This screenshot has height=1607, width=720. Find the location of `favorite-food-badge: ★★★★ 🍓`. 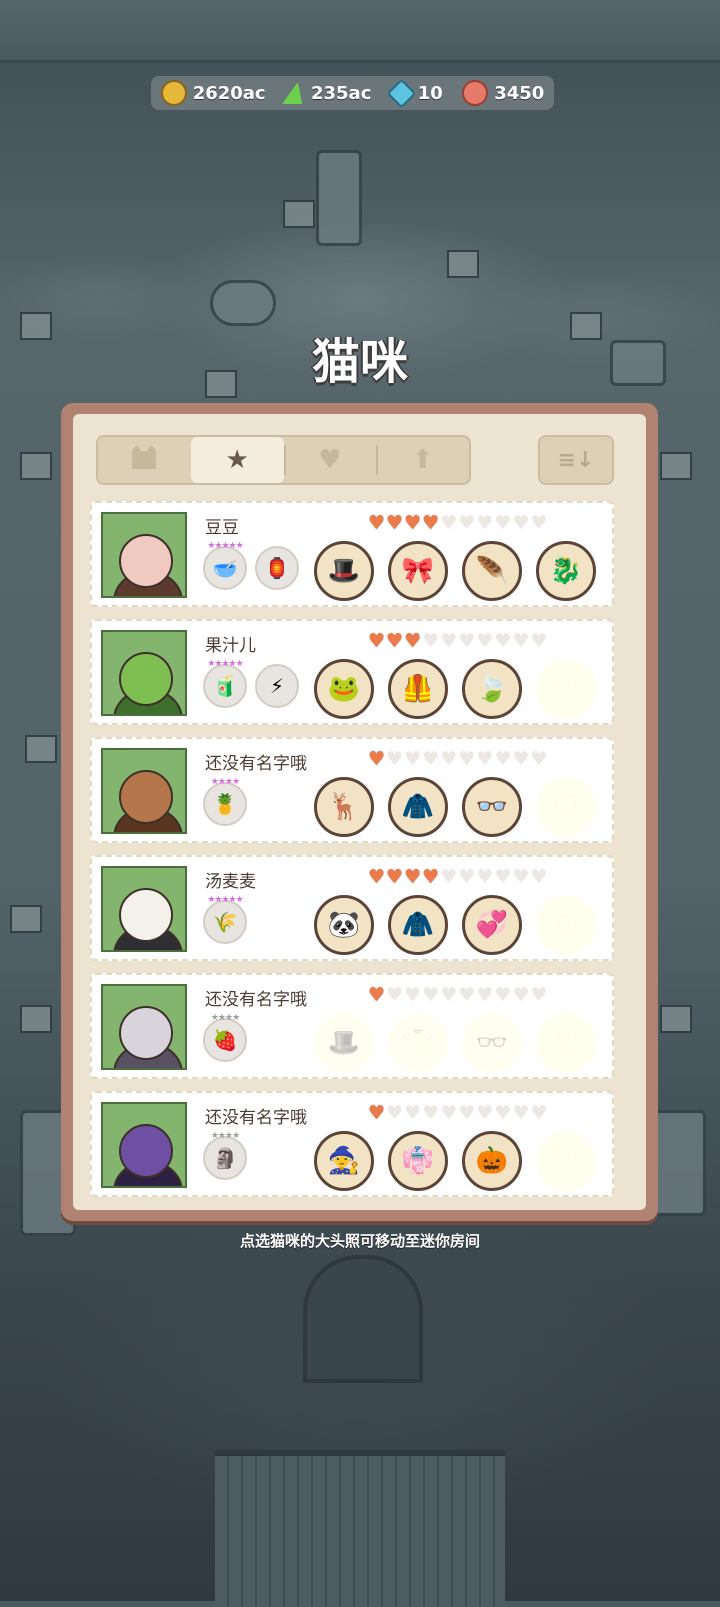

favorite-food-badge: ★★★★ 🍓 is located at coordinates (225, 1037).